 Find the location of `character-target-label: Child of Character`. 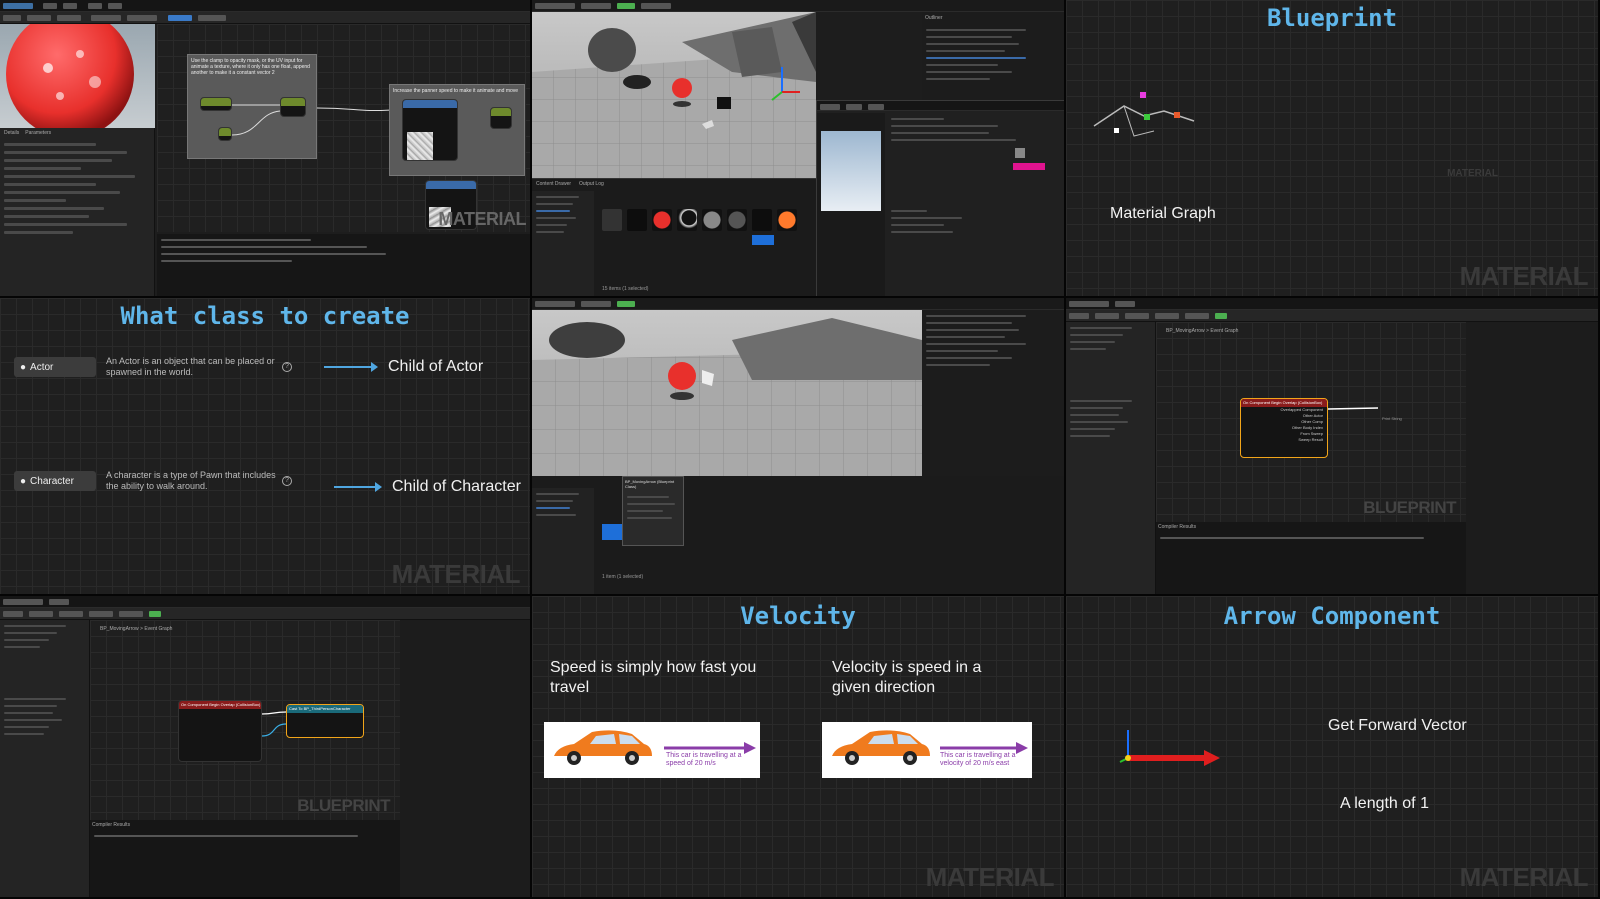

character-target-label: Child of Character is located at coordinates (456, 486).